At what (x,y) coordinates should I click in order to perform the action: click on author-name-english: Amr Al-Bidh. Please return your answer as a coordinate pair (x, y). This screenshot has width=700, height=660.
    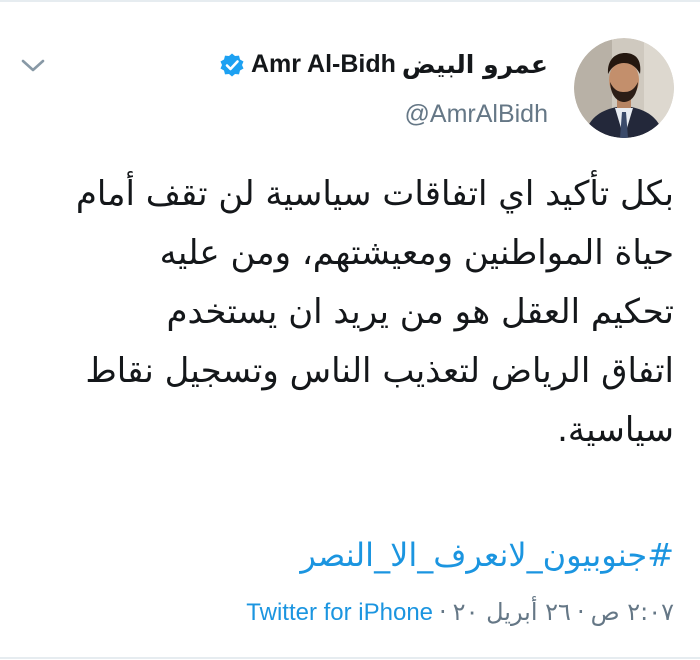
    Looking at the image, I should click on (323, 64).